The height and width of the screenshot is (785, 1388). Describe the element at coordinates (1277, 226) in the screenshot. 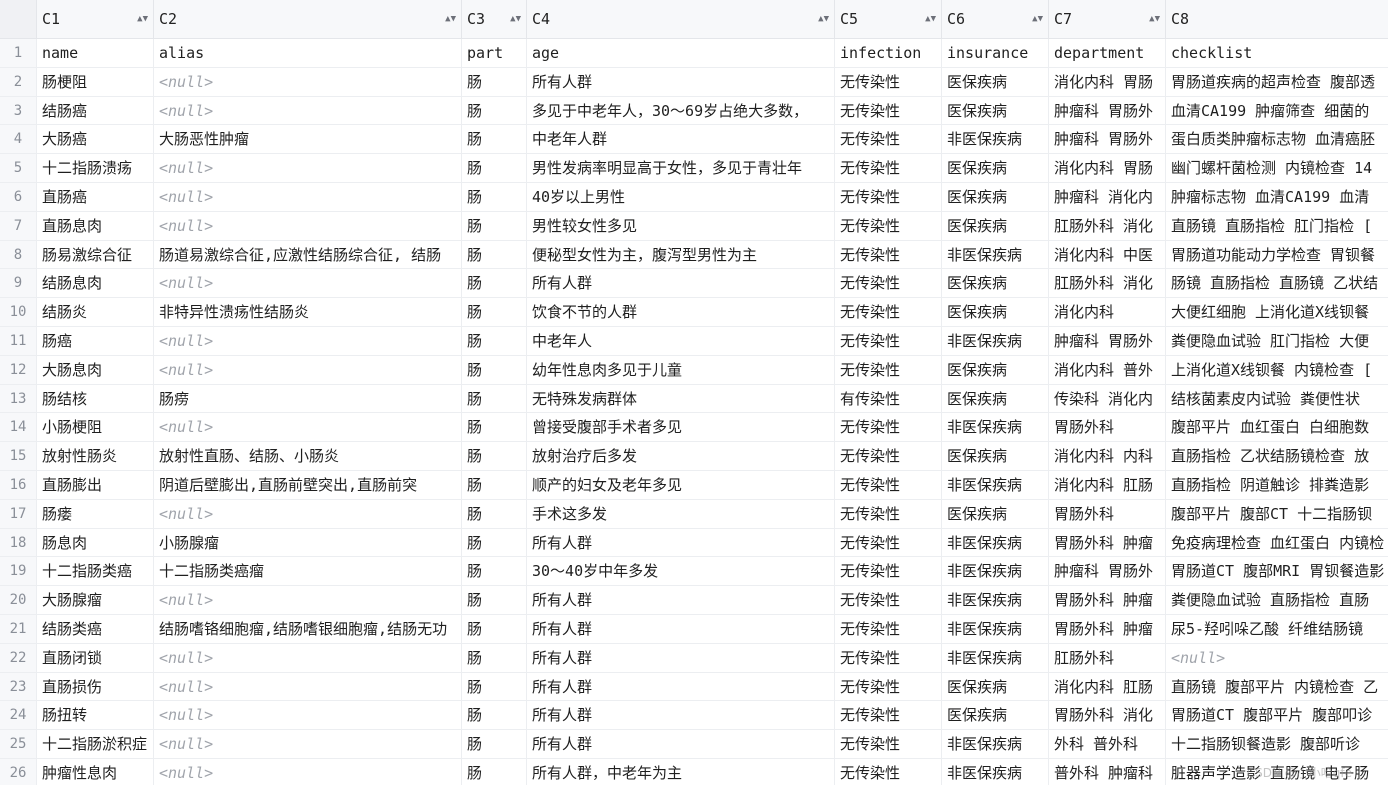

I see `table-cell: 直肠镜 直肠指检 肛门指检 [` at that location.